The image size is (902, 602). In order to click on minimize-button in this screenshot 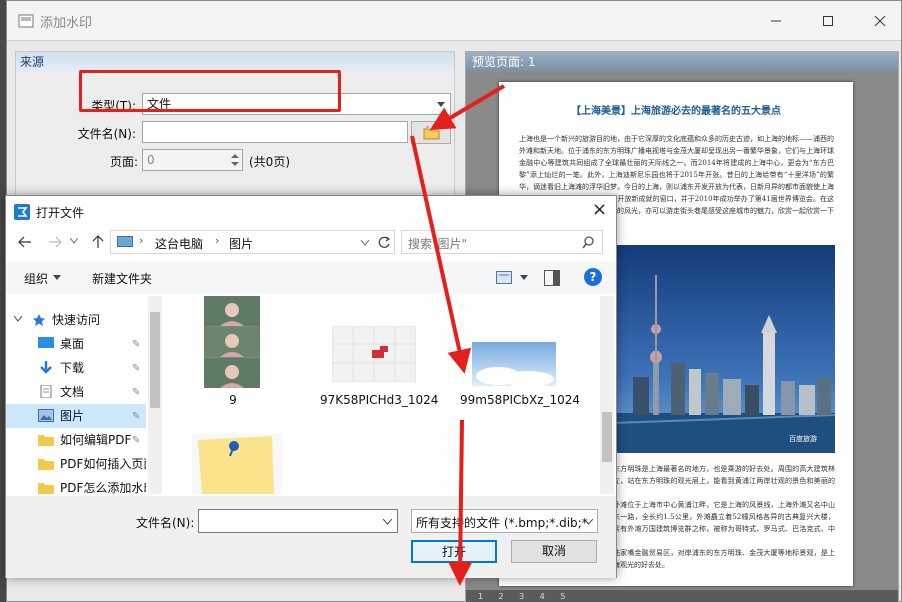, I will do `click(776, 21)`.